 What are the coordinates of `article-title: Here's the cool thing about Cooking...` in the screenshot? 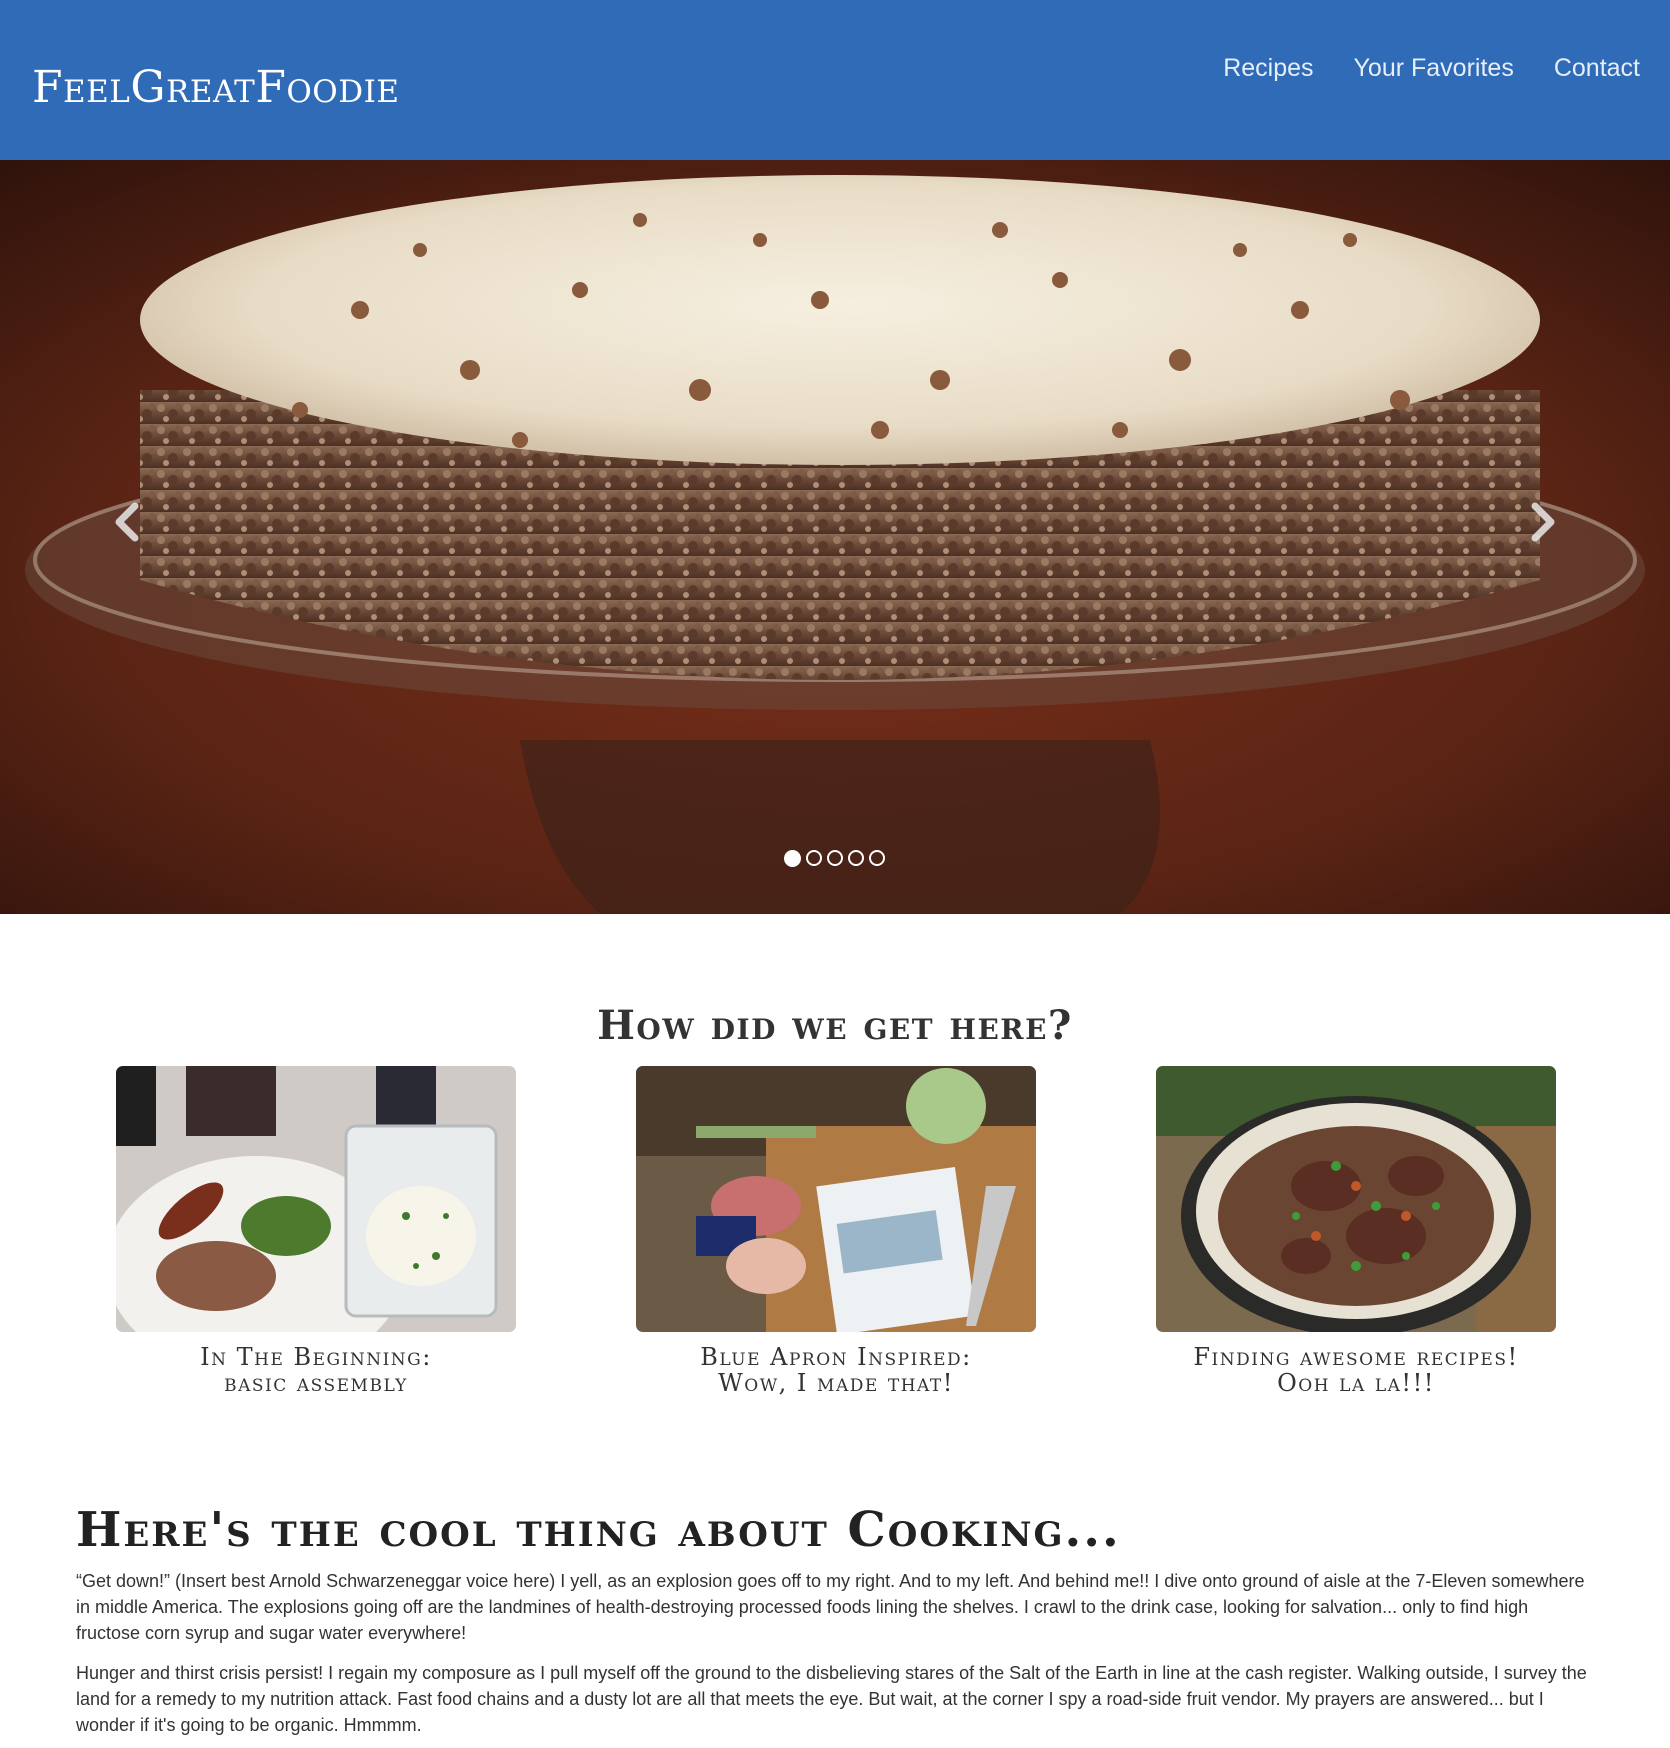 It's located at (598, 1530).